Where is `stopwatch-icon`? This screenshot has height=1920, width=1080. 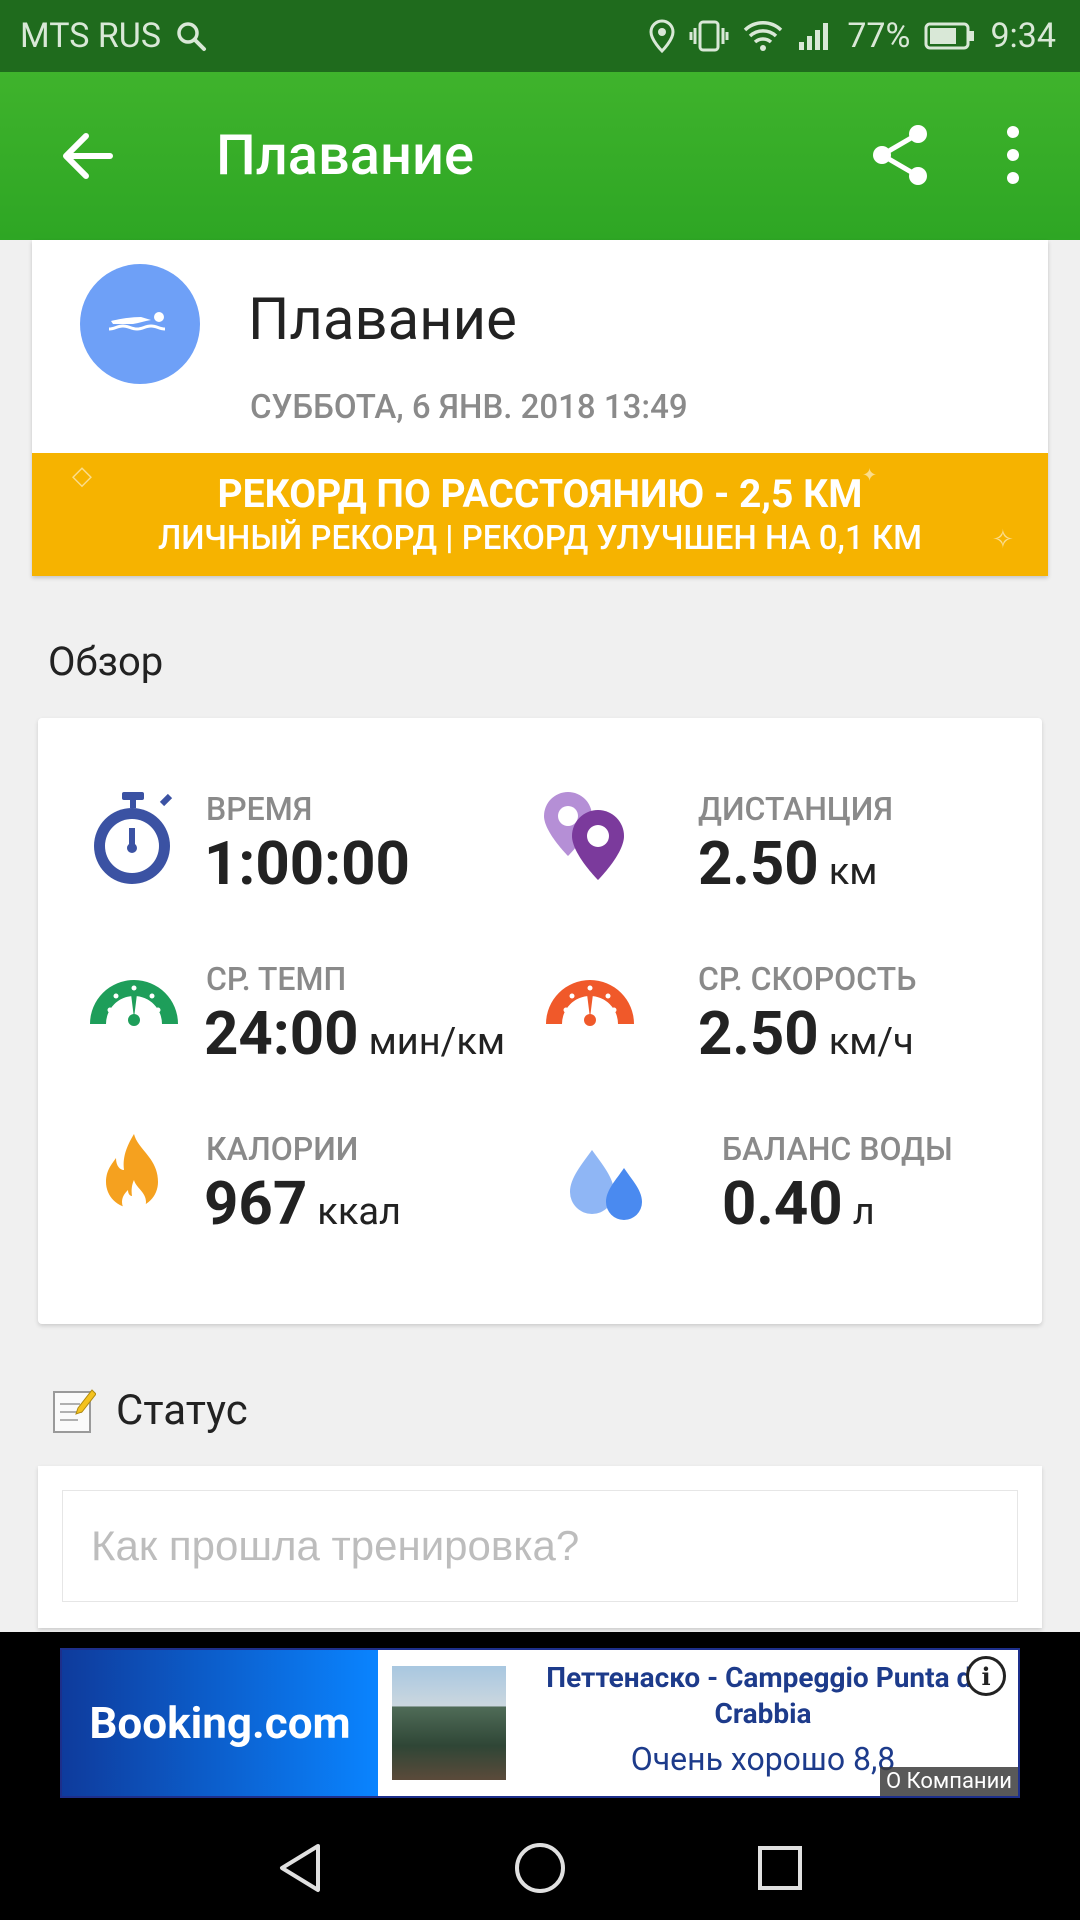 stopwatch-icon is located at coordinates (134, 838).